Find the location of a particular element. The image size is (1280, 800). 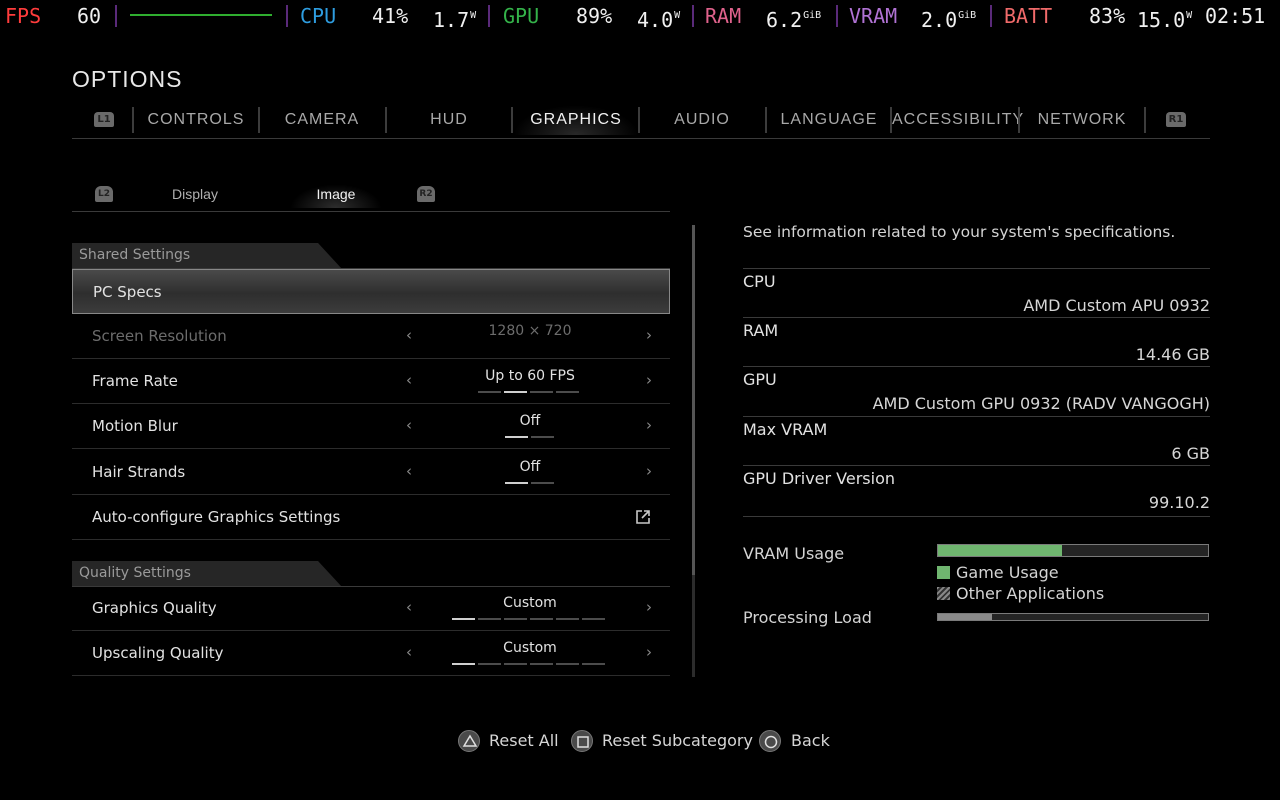

external-link-icon is located at coordinates (643, 517).